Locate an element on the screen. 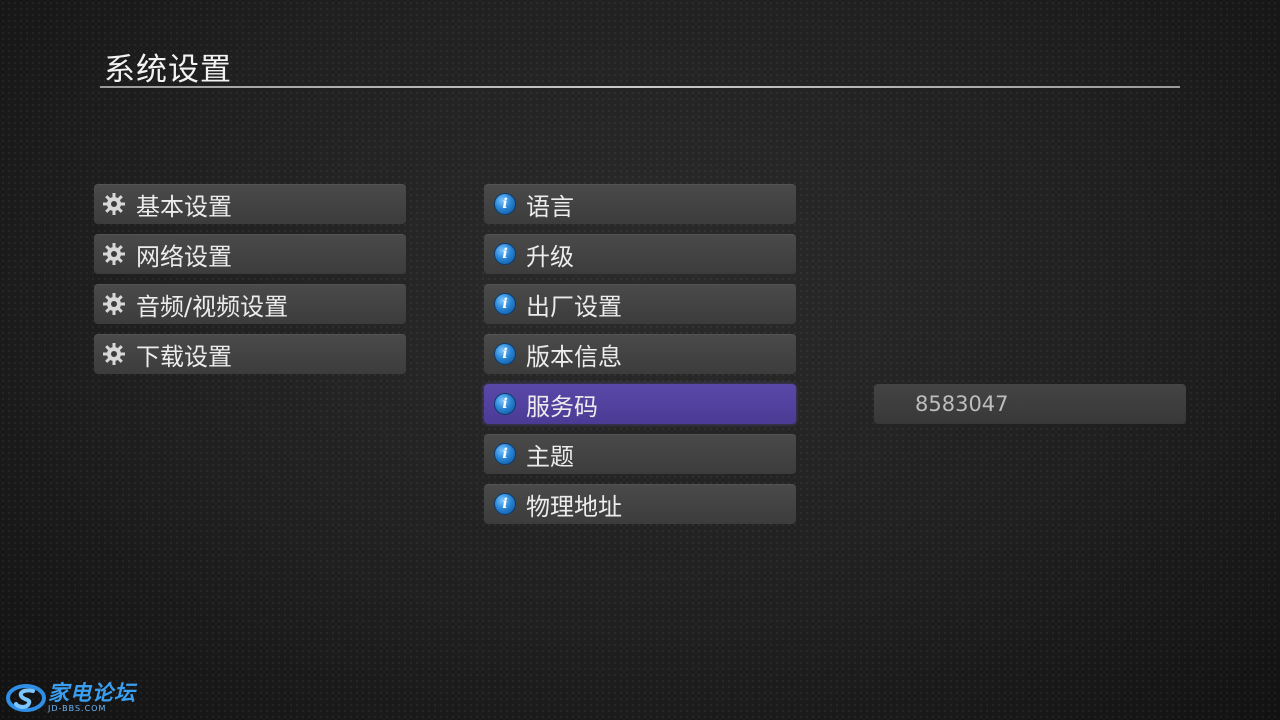 This screenshot has width=1280, height=720. watermark-logo: 家电论坛 JD-BBS.COM is located at coordinates (71, 698).